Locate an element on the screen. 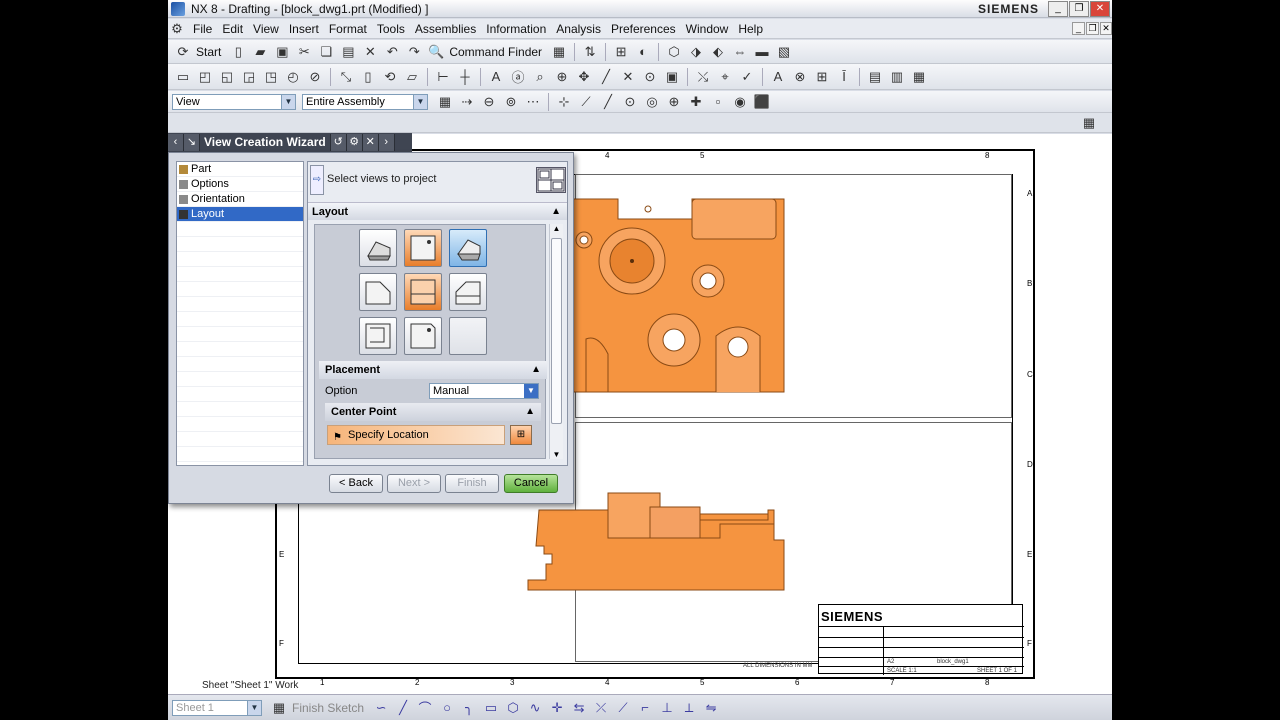  delete-icon: ✕ is located at coordinates (370, 52).